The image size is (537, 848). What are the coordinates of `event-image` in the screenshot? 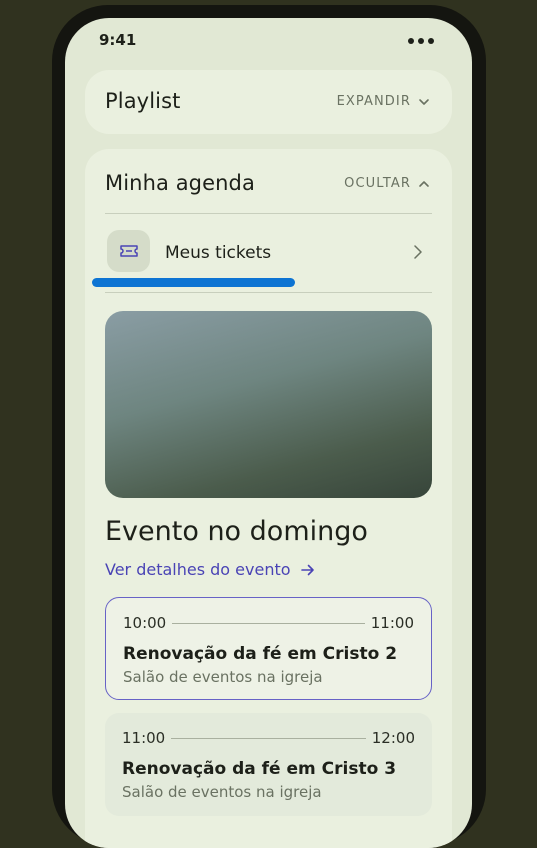 It's located at (268, 404).